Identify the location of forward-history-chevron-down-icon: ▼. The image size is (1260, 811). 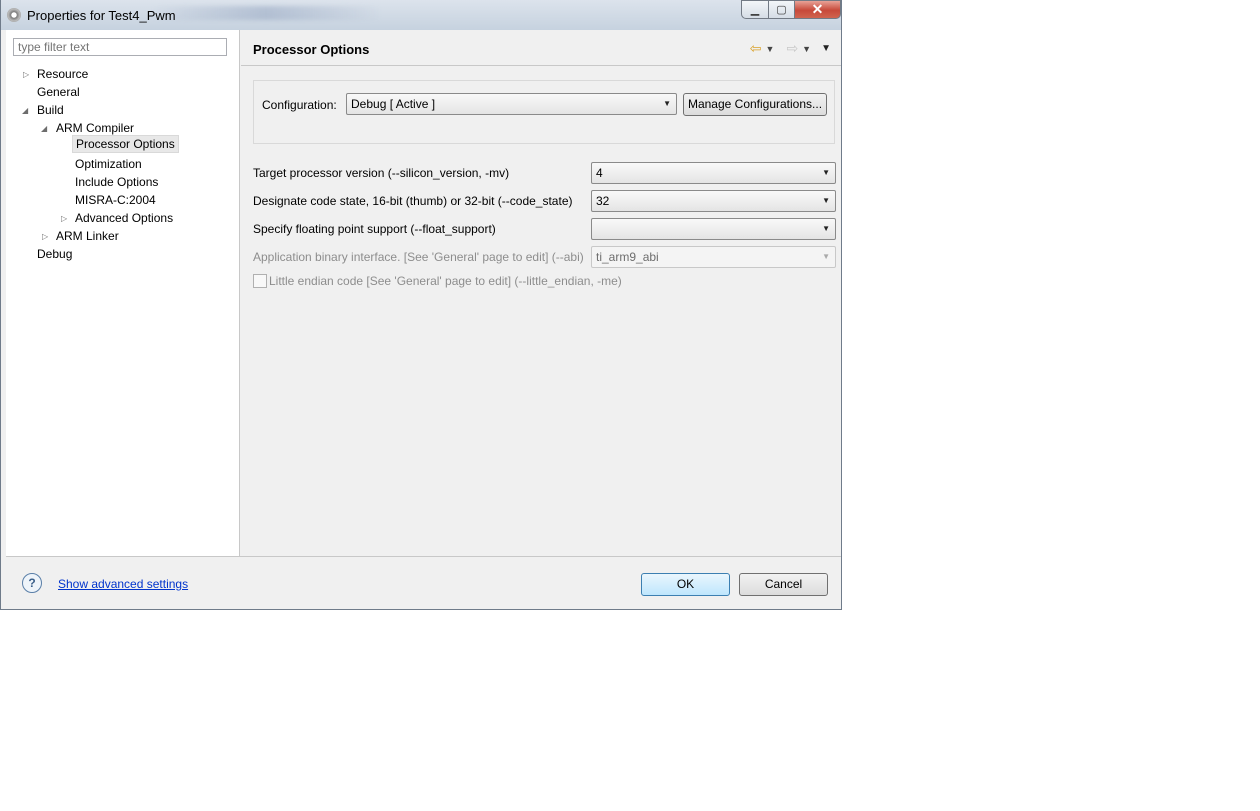
(806, 49).